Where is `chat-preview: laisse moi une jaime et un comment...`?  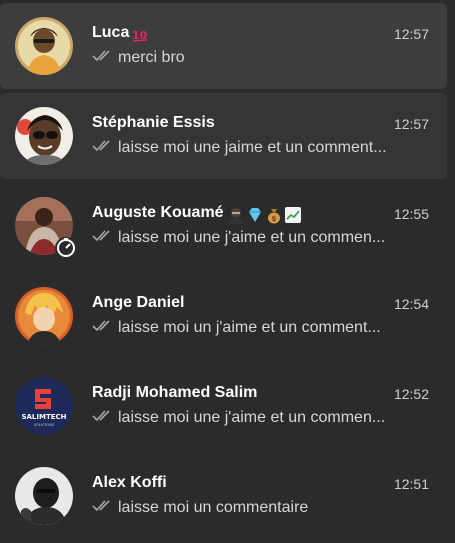 chat-preview: laisse moi une jaime et un comment... is located at coordinates (252, 147).